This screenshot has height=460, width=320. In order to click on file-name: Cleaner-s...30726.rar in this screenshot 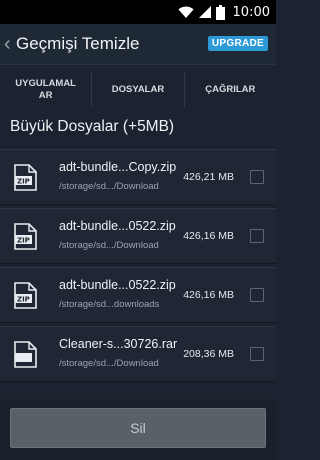, I will do `click(118, 344)`.